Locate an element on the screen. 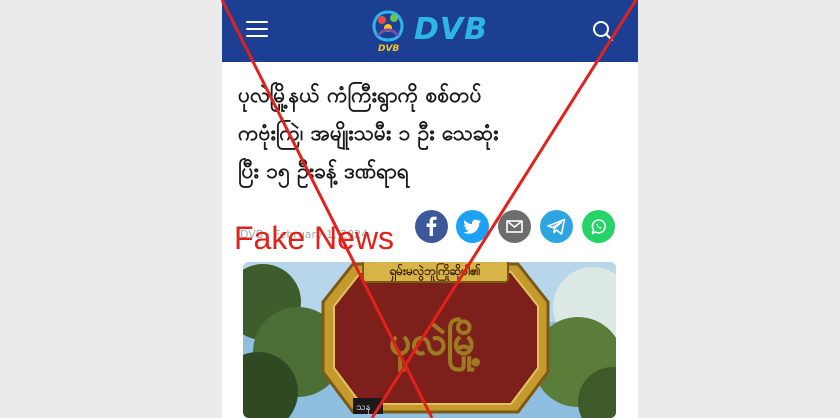  fake-news-stamp: Fake News is located at coordinates (314, 238).